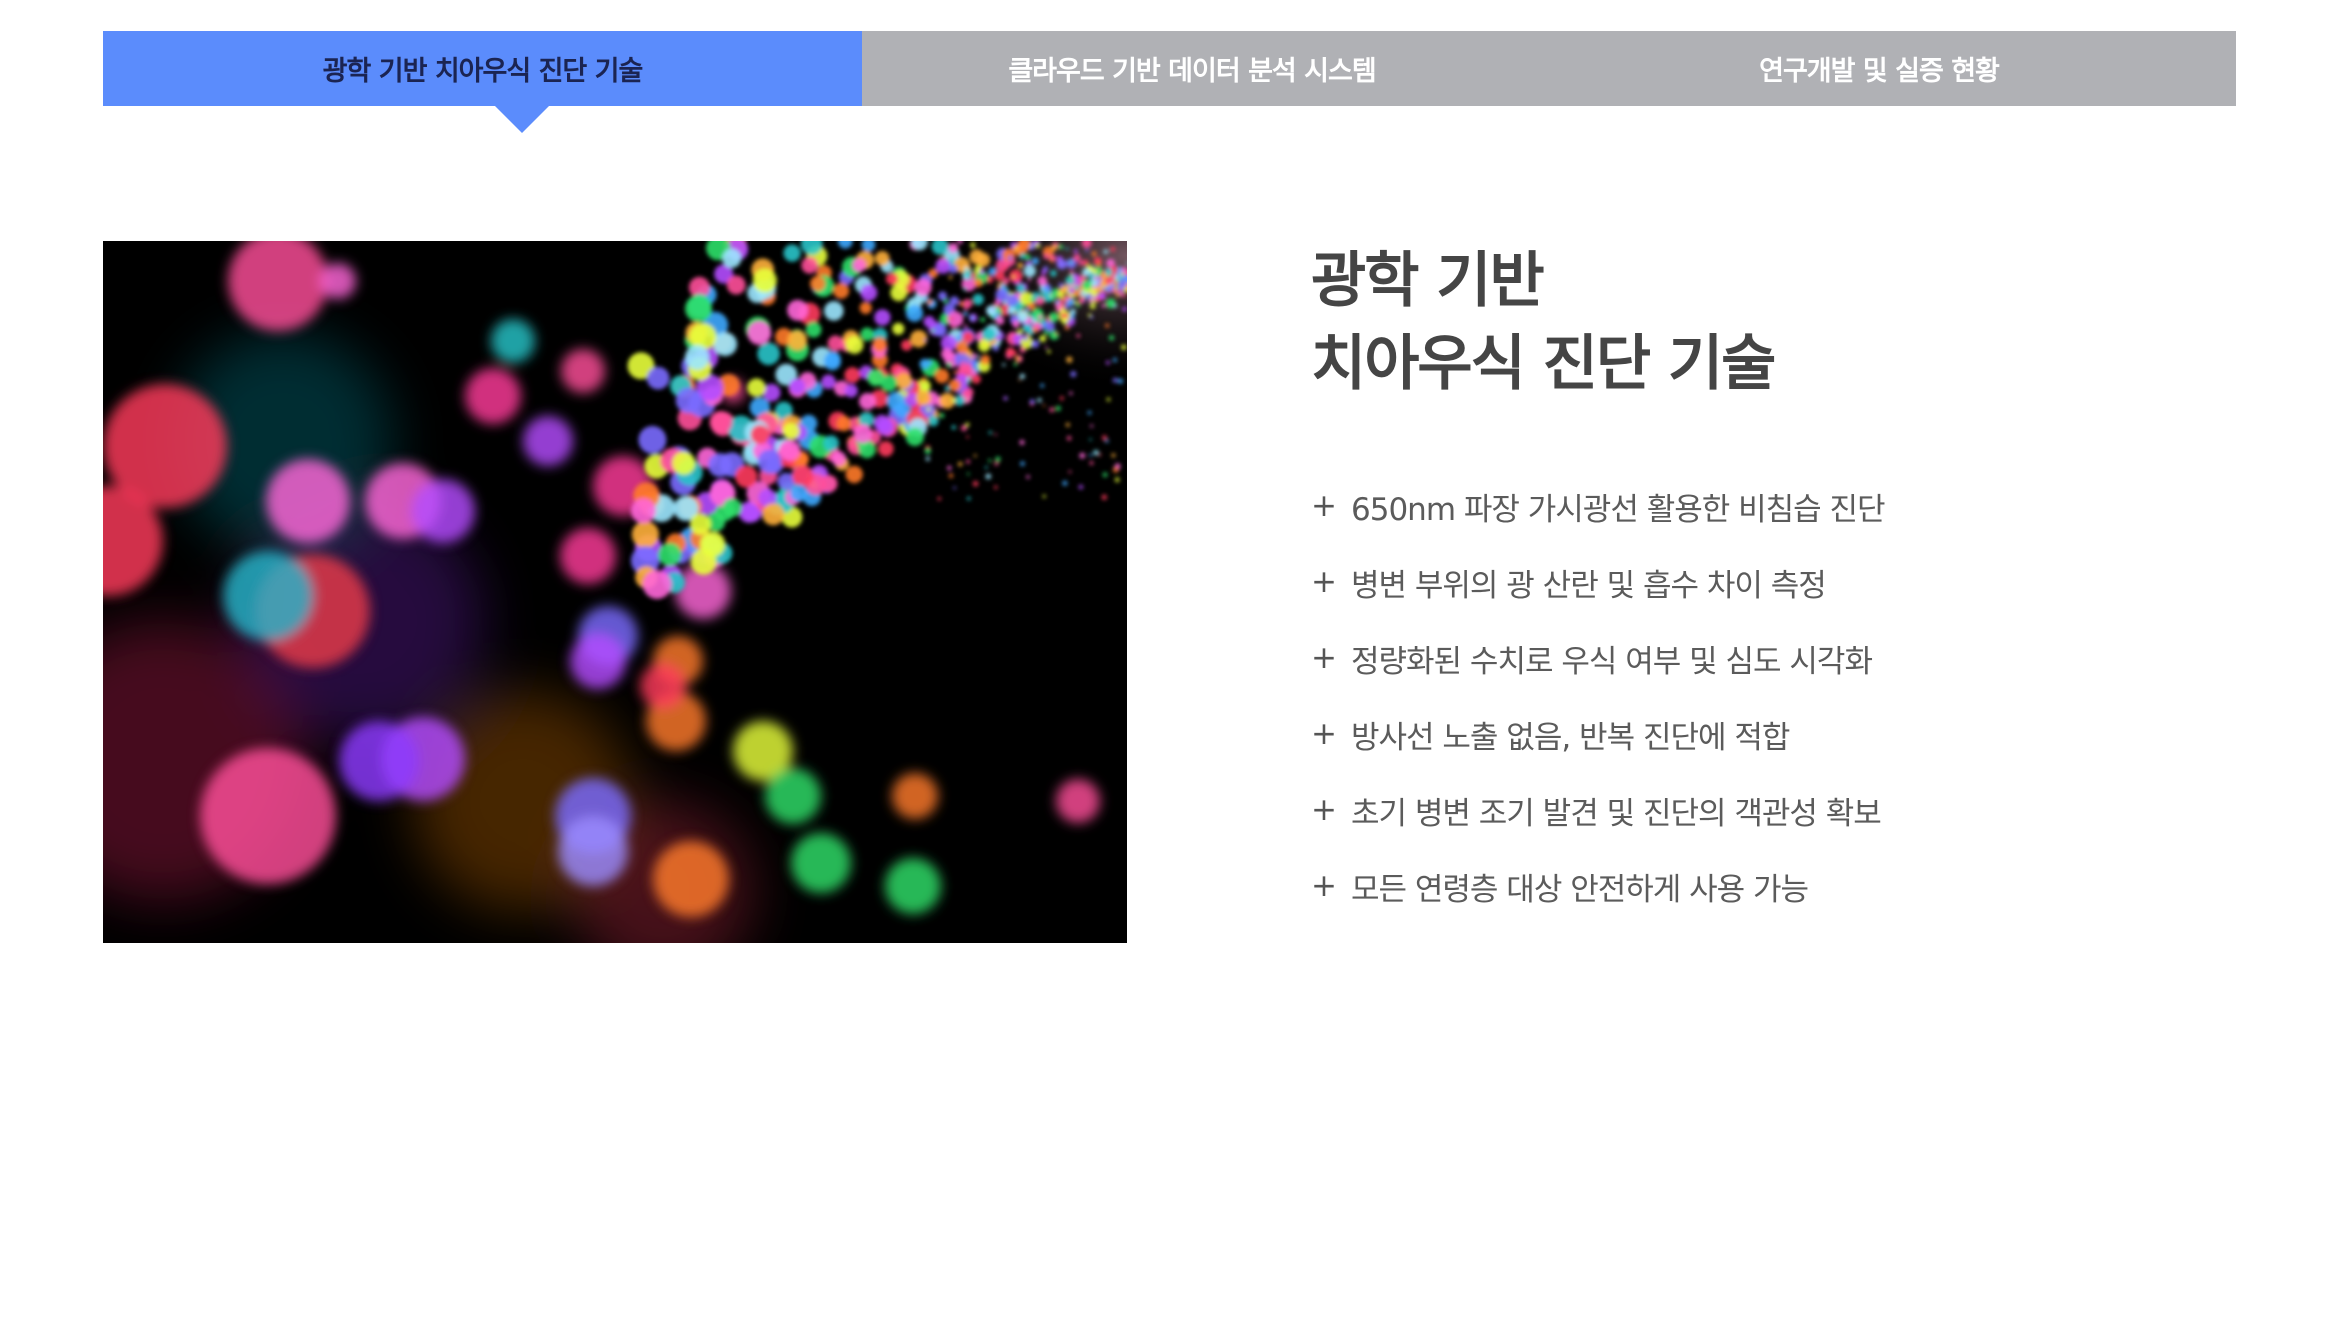 Image resolution: width=2339 pixels, height=1320 pixels. Describe the element at coordinates (1879, 71) in the screenshot. I see `tab-label: 연구개발 및 실증 현황` at that location.